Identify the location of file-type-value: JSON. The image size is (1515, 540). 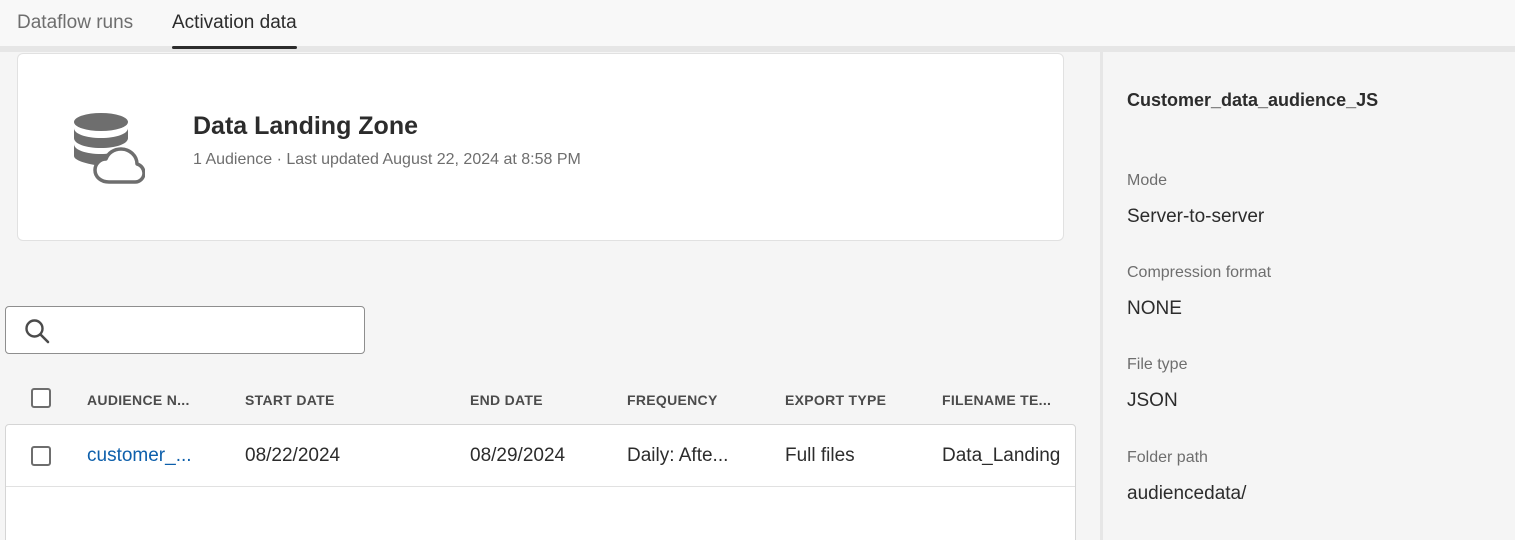
(1152, 400).